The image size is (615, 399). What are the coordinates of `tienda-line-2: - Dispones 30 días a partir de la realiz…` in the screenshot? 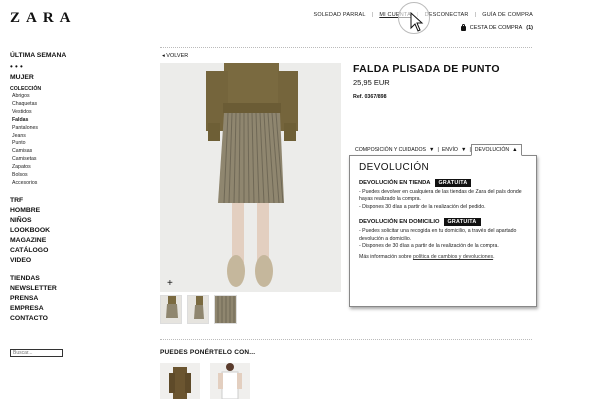 It's located at (422, 206).